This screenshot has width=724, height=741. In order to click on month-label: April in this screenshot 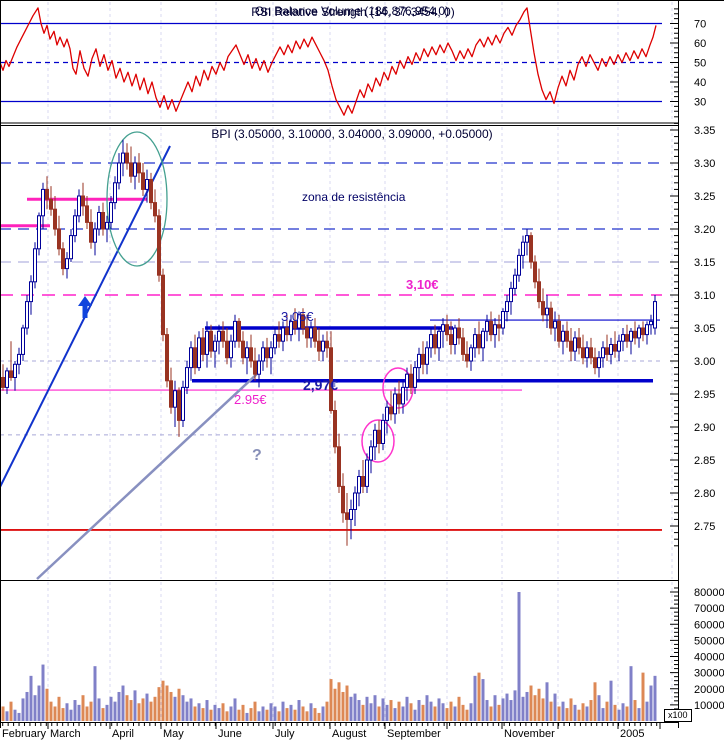, I will do `click(123, 734)`.